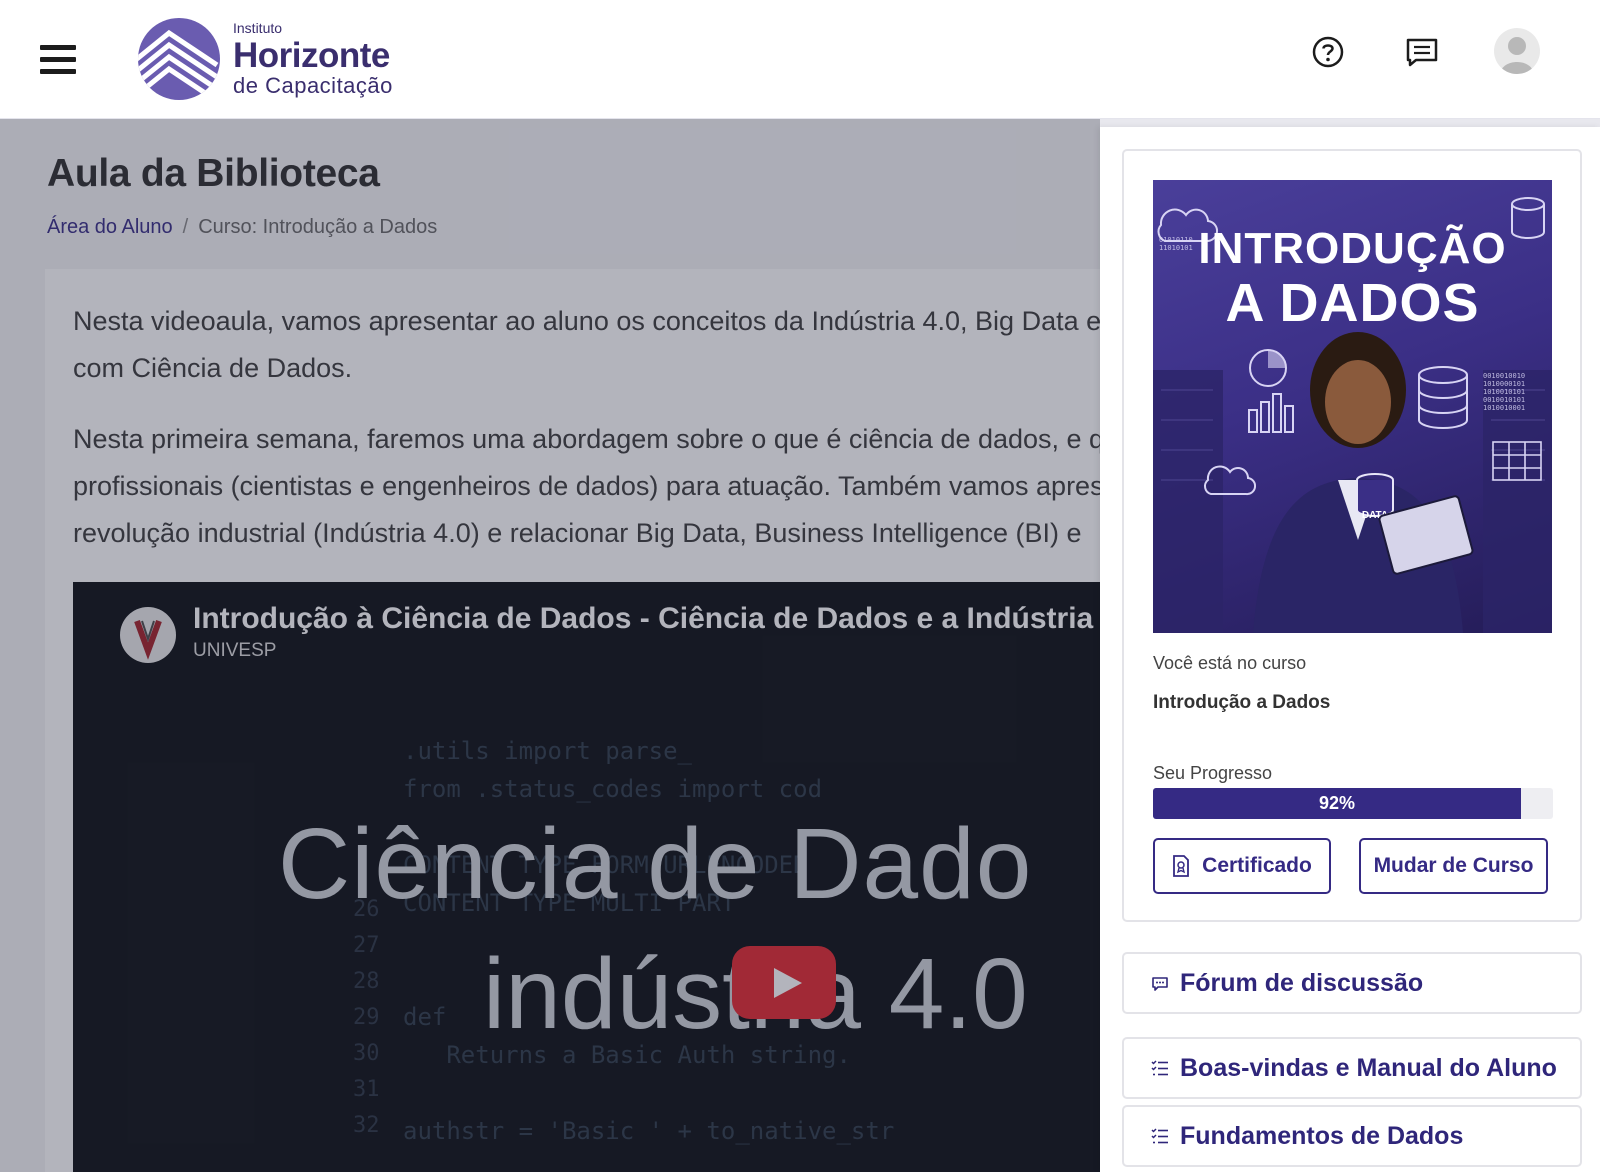 Image resolution: width=1600 pixels, height=1172 pixels. I want to click on certificate-button-label: Certificado, so click(1257, 865).